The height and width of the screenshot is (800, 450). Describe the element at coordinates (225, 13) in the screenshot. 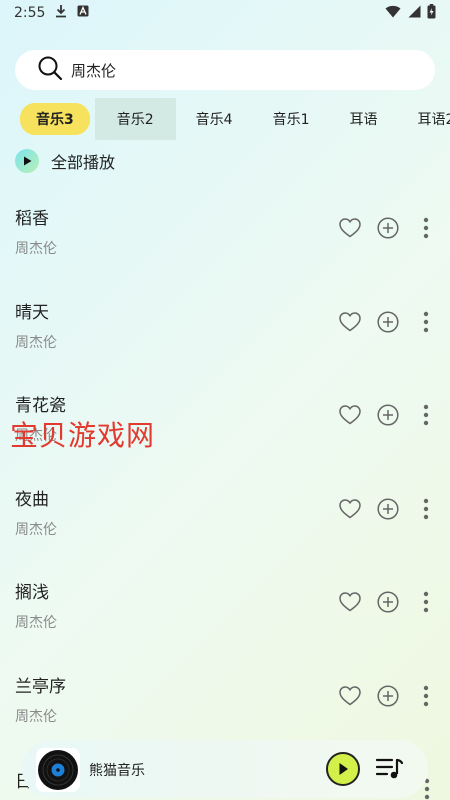

I see `status-bar: 2:55` at that location.